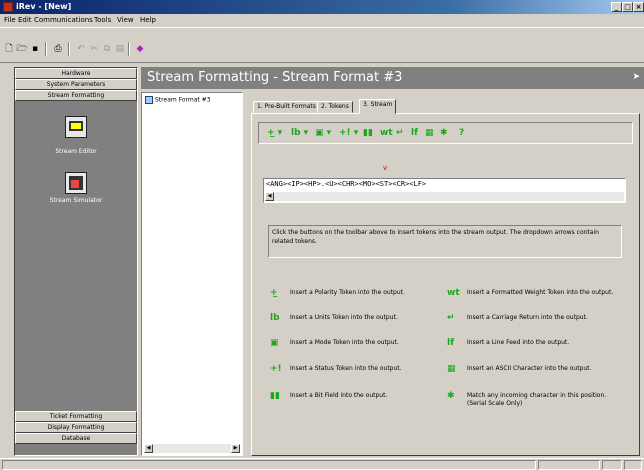 The height and width of the screenshot is (470, 644). I want to click on legend-text: Insert a Units Token into the output., so click(344, 317).